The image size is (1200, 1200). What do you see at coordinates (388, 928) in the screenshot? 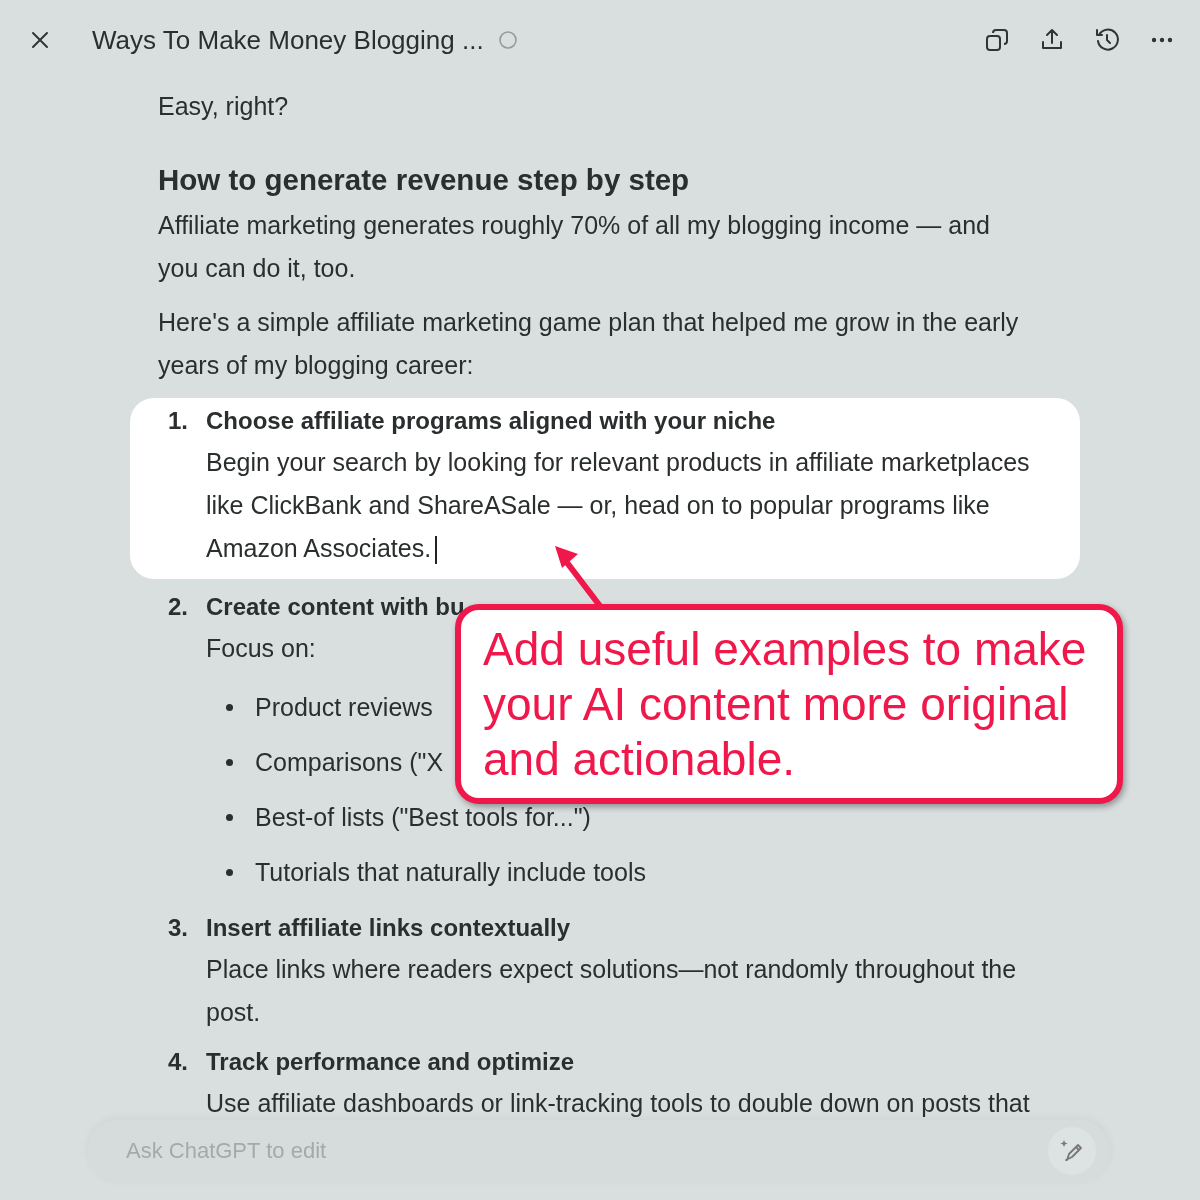
I see `step-title: Insert affiliate links contextually` at bounding box center [388, 928].